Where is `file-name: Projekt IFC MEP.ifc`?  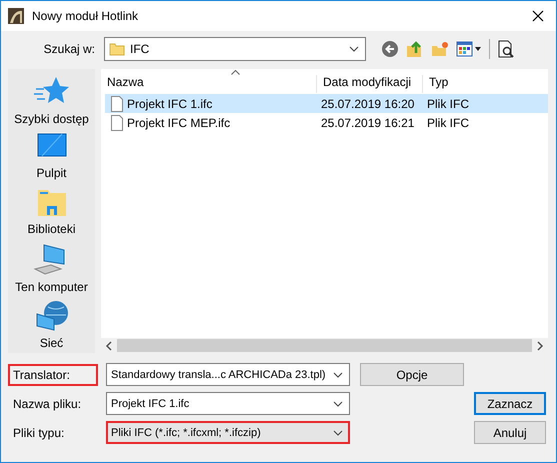
file-name: Projekt IFC MEP.ifc is located at coordinates (178, 123).